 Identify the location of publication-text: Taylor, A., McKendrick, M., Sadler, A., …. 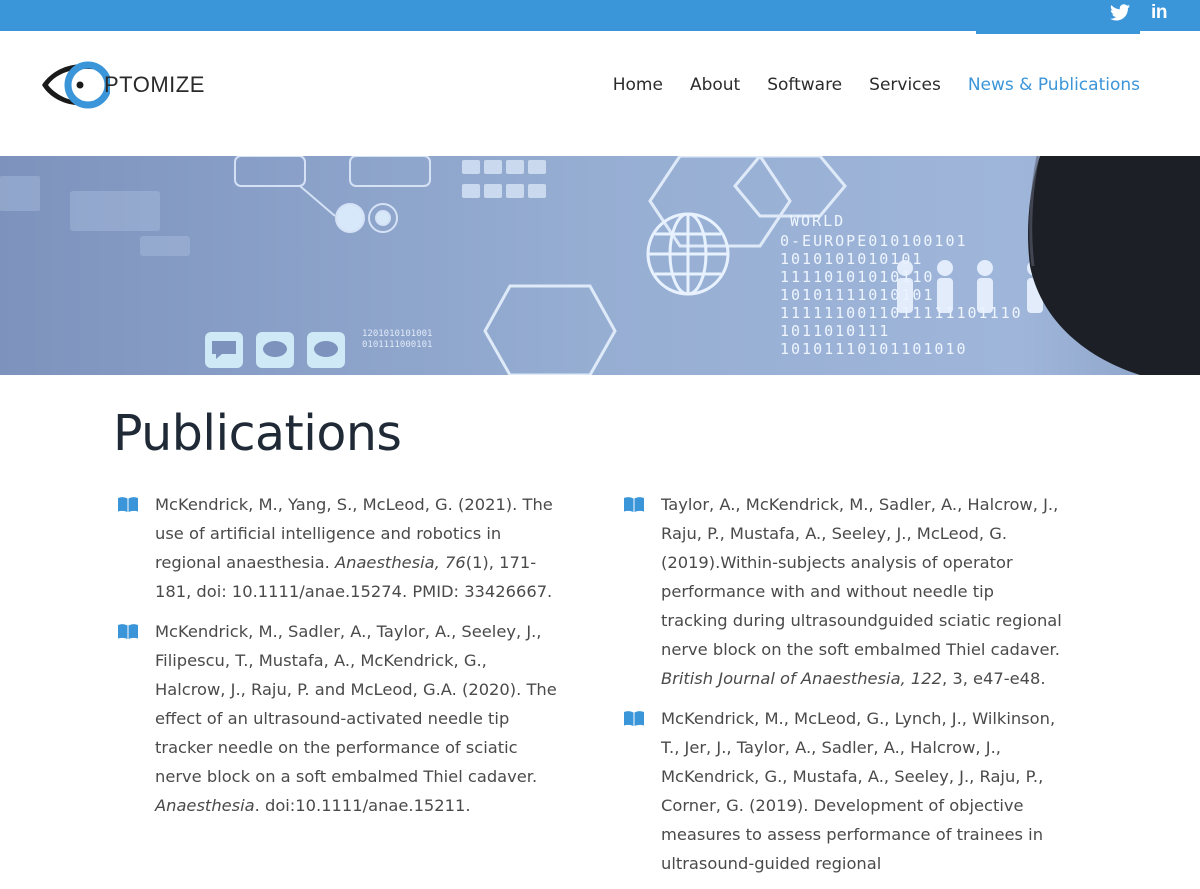
(861, 577).